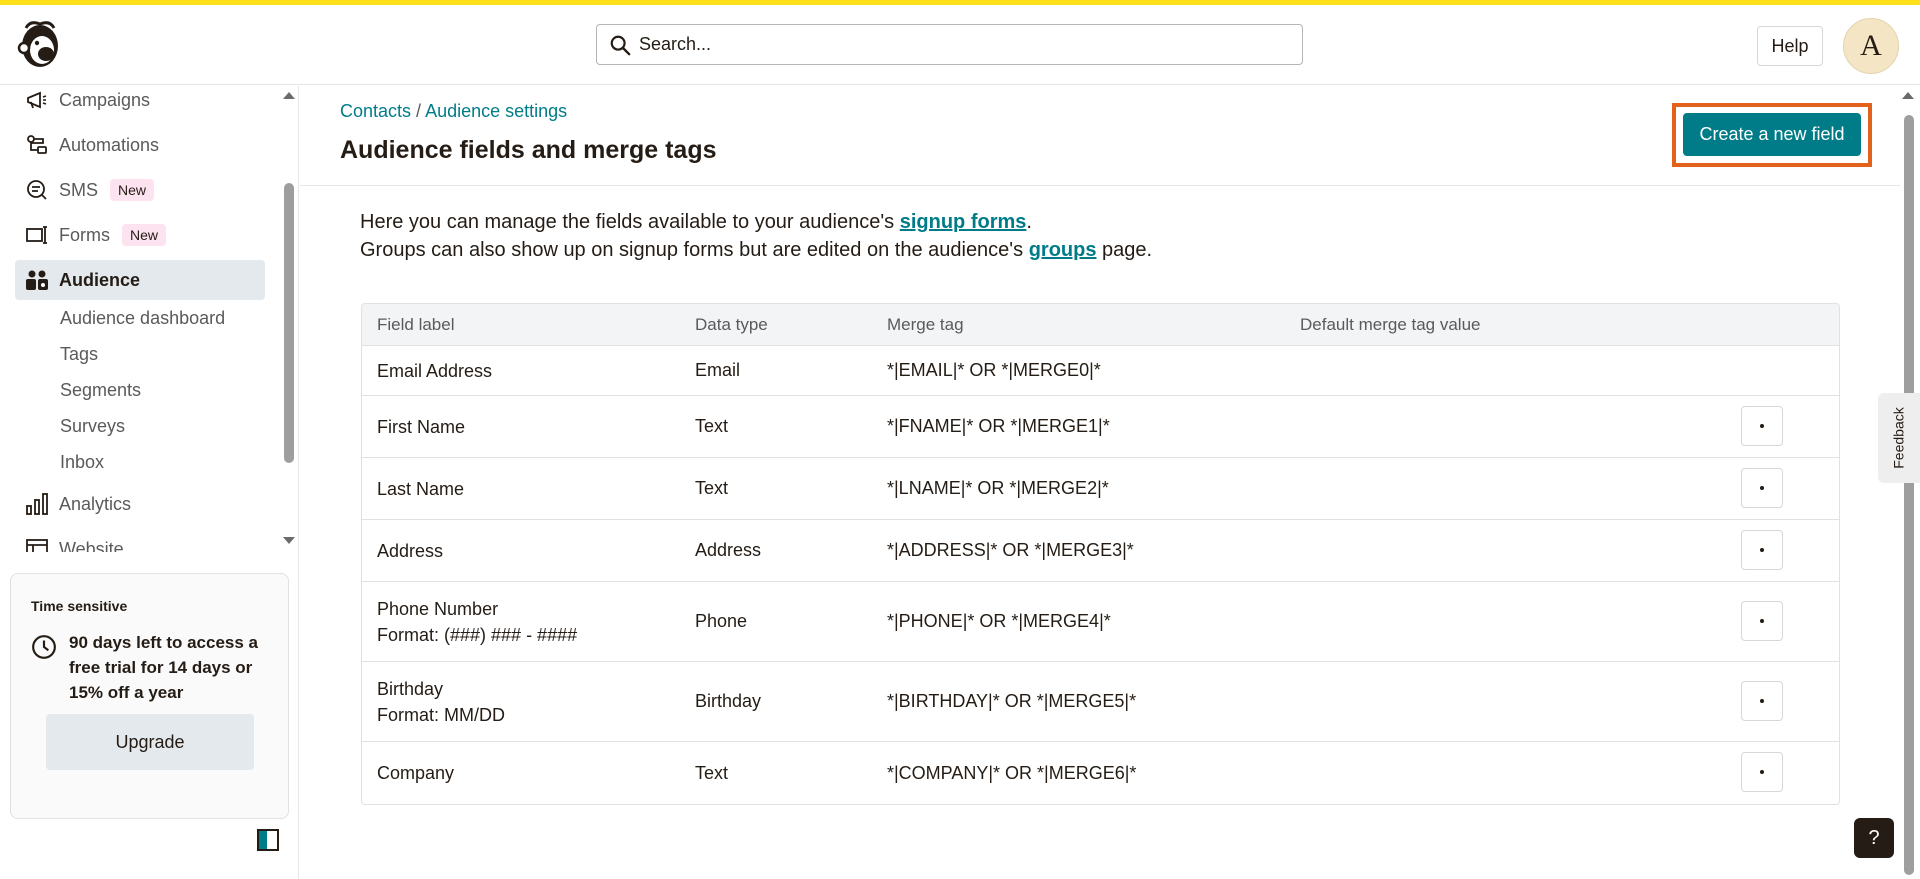  What do you see at coordinates (1874, 838) in the screenshot?
I see `help-fab-button: ?` at bounding box center [1874, 838].